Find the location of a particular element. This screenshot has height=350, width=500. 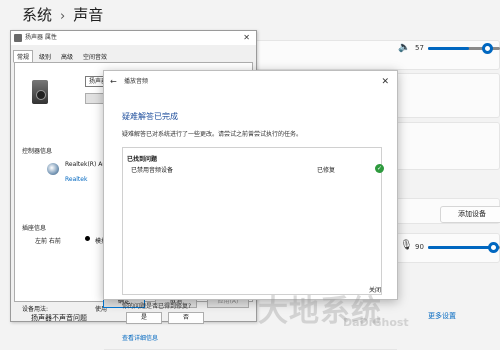

no-sound-troubleshoot-label: 扬声器不声音问题 is located at coordinates (59, 318).